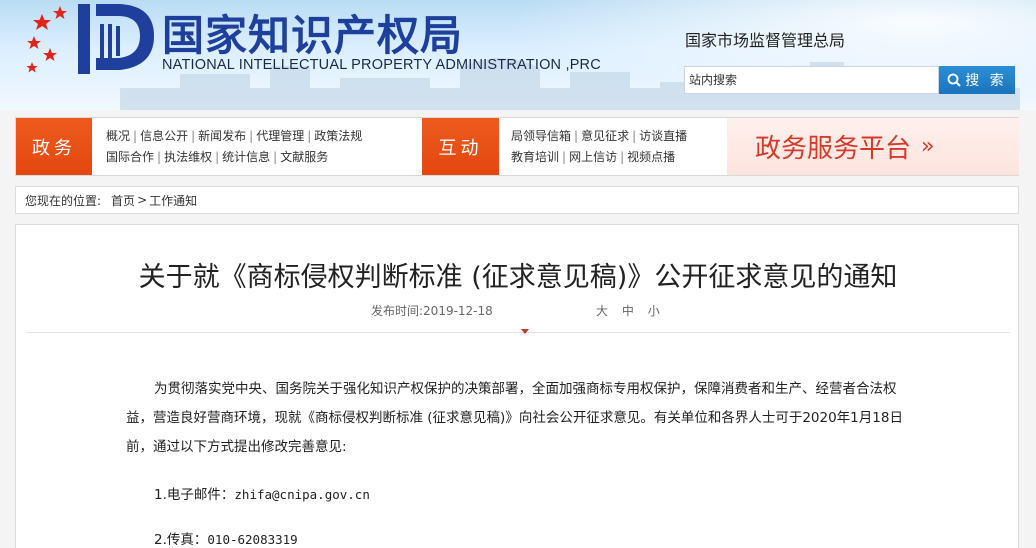  Describe the element at coordinates (312, 32) in the screenshot. I see `site-logo-title: 国家知识产权局` at that location.